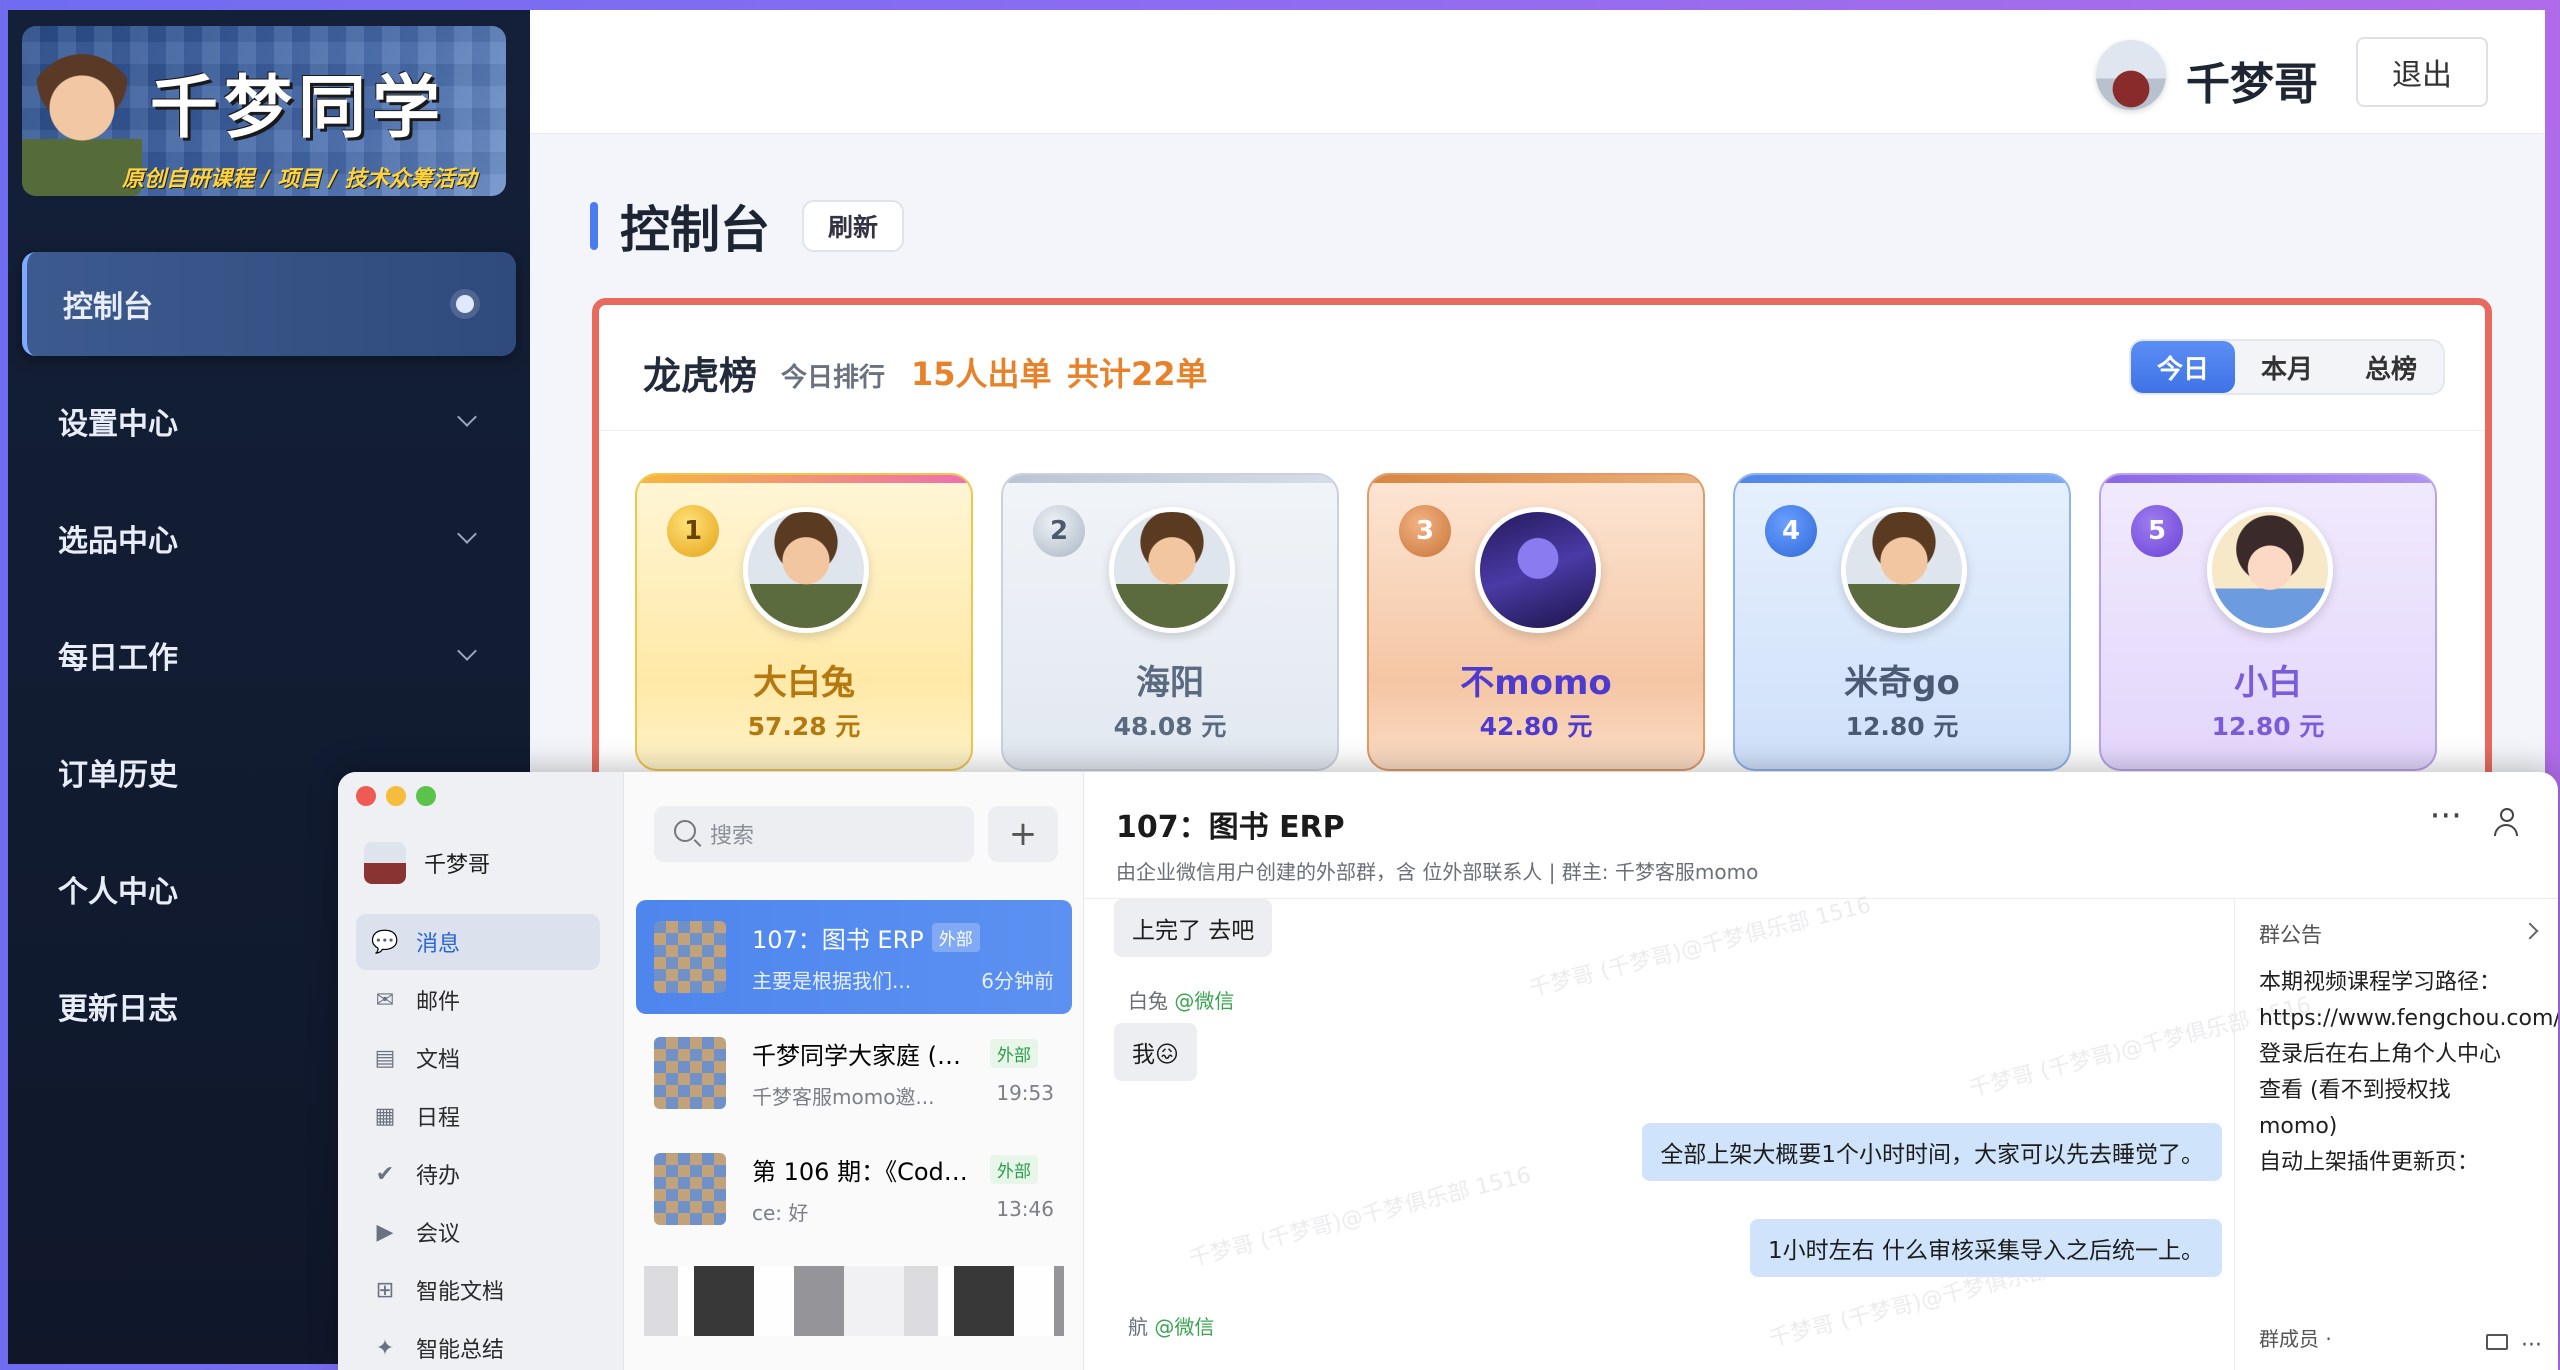 Image resolution: width=2560 pixels, height=1370 pixels. I want to click on conversation-item: 107：图书 ERP 外部 主要是根据我们... 6分钟前, so click(854, 957).